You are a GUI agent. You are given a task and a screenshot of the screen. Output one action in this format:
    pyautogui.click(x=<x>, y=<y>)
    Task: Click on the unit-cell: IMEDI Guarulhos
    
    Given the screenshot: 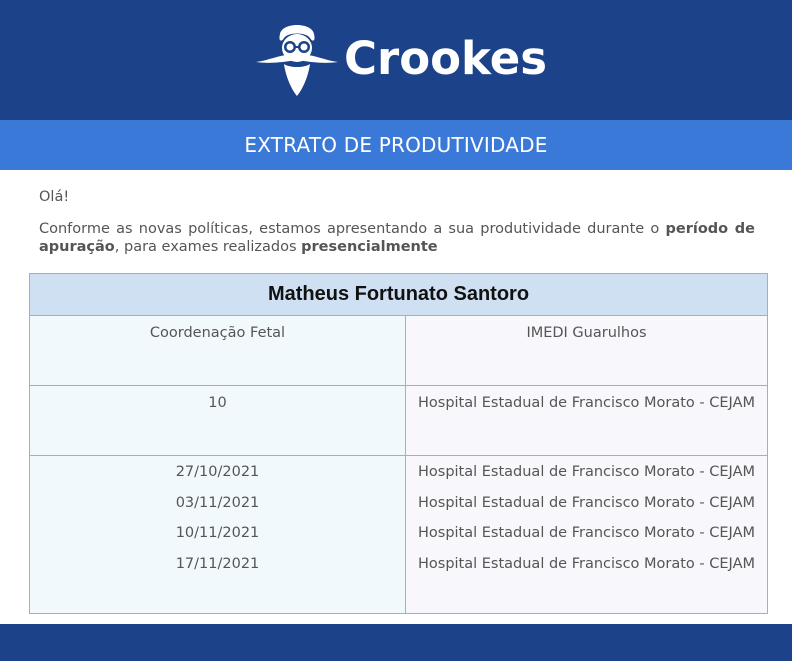 What is the action you would take?
    pyautogui.click(x=586, y=333)
    